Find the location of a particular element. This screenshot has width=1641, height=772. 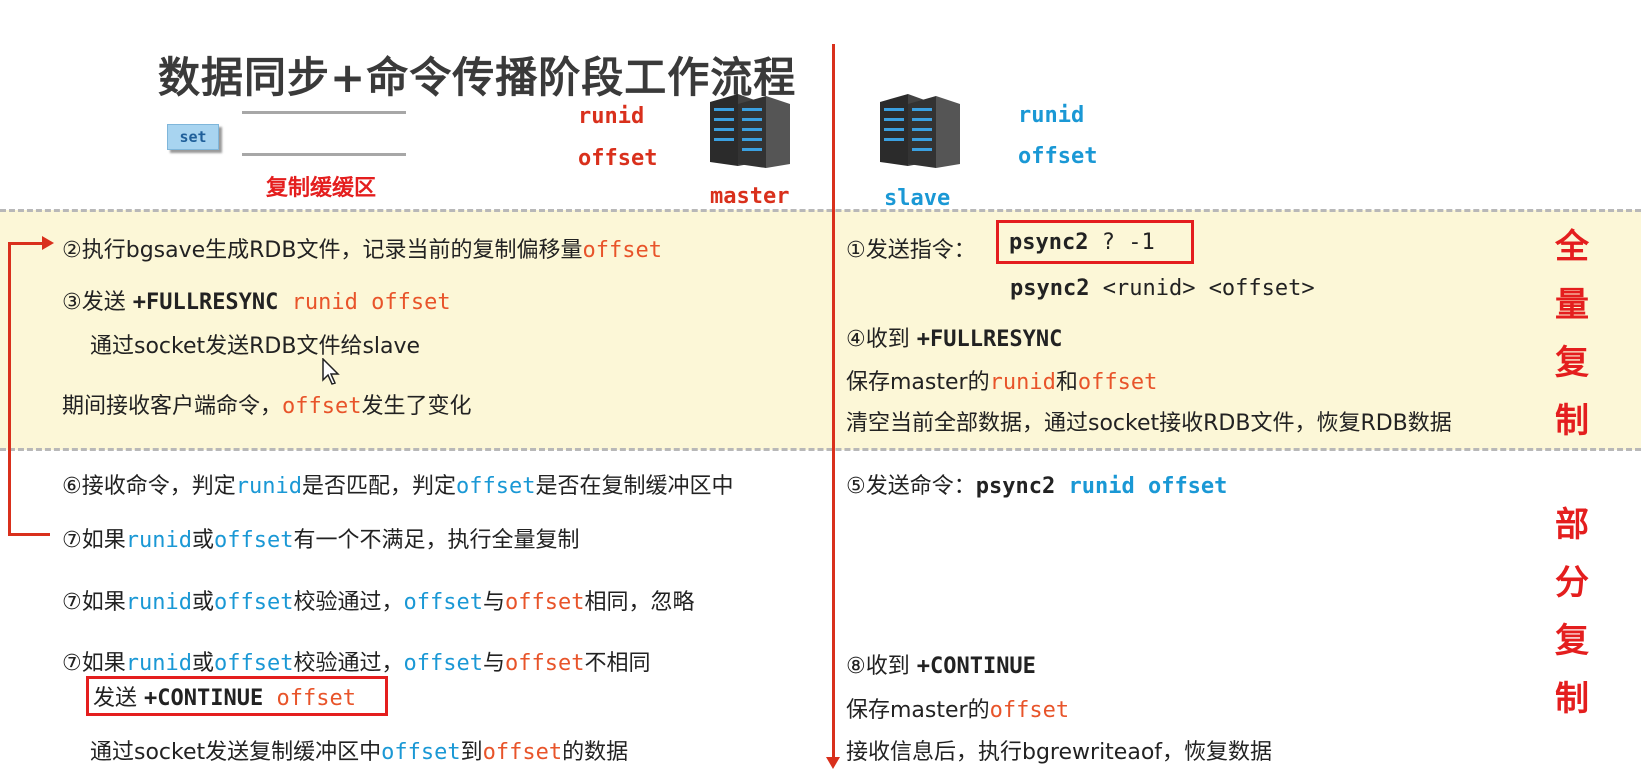

page-title: 数据同步+命令传播阶段工作流程 is located at coordinates (477, 77).